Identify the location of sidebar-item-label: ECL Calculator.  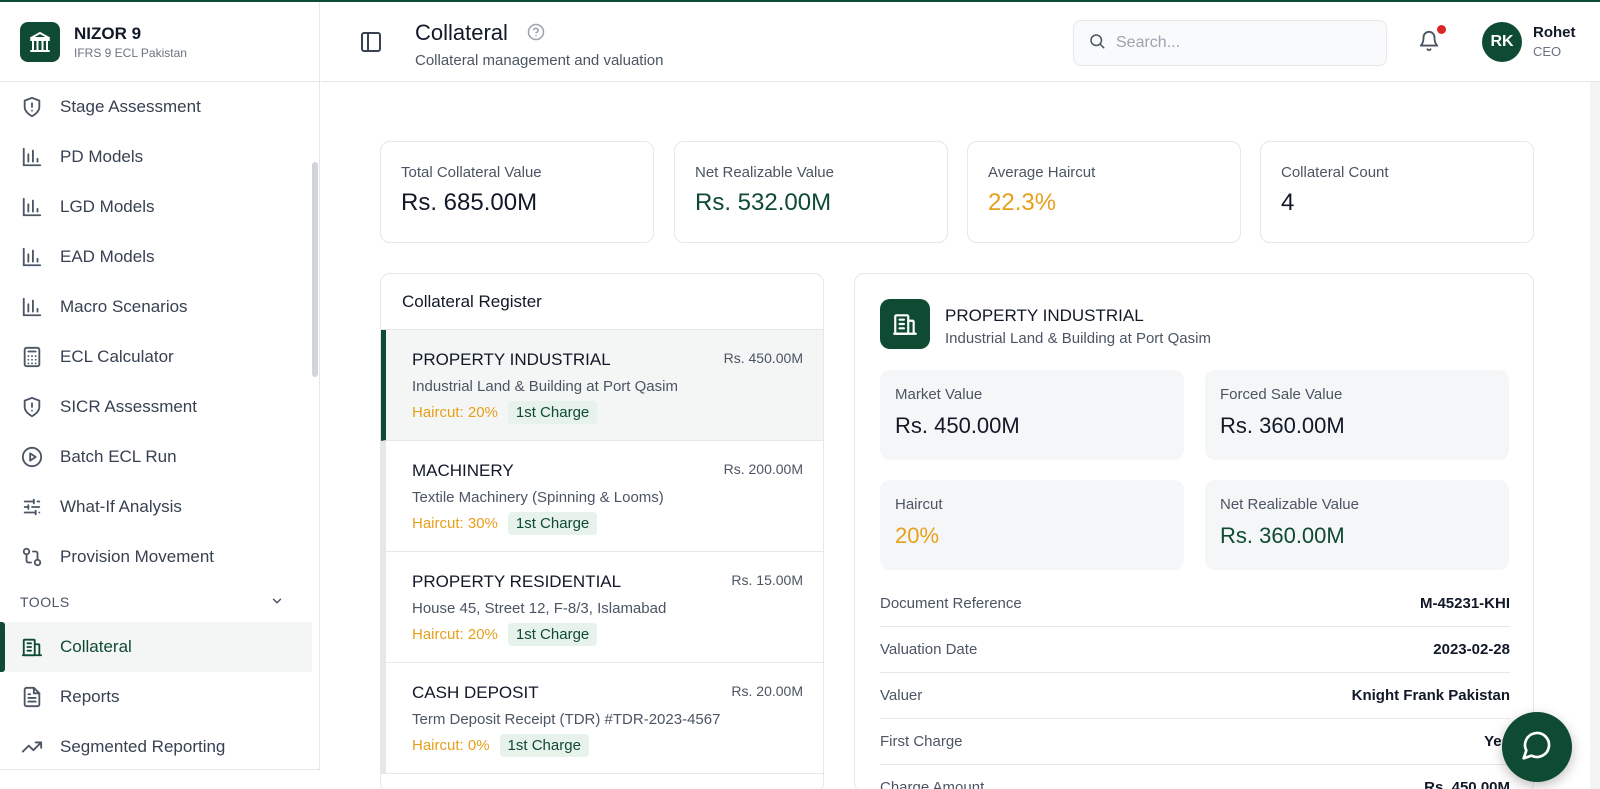
(117, 356).